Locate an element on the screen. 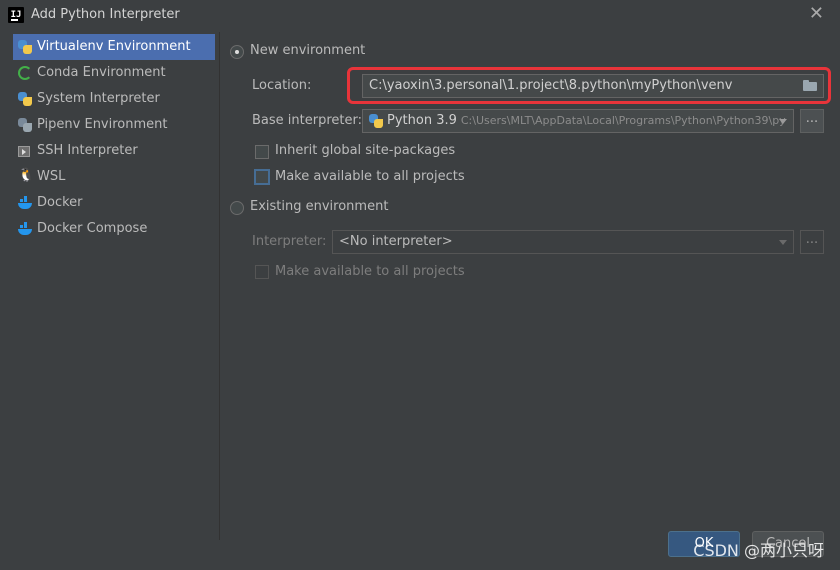 The height and width of the screenshot is (570, 840). watermark-text: CSDN @两小只呀 is located at coordinates (758, 550).